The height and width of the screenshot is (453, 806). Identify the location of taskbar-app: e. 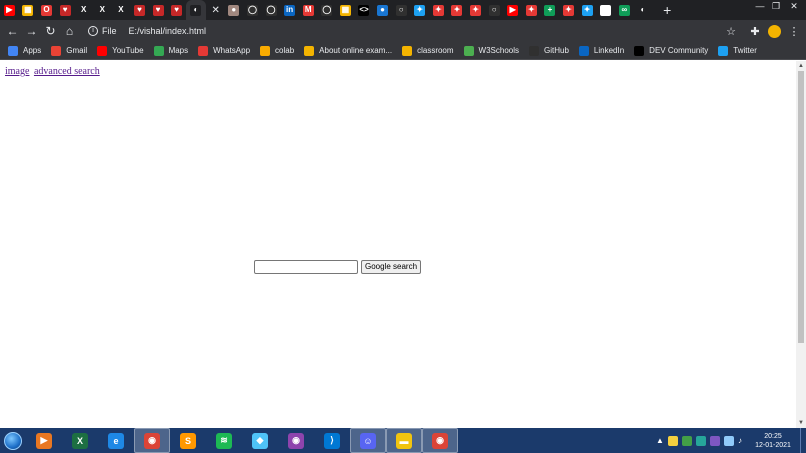
(116, 440).